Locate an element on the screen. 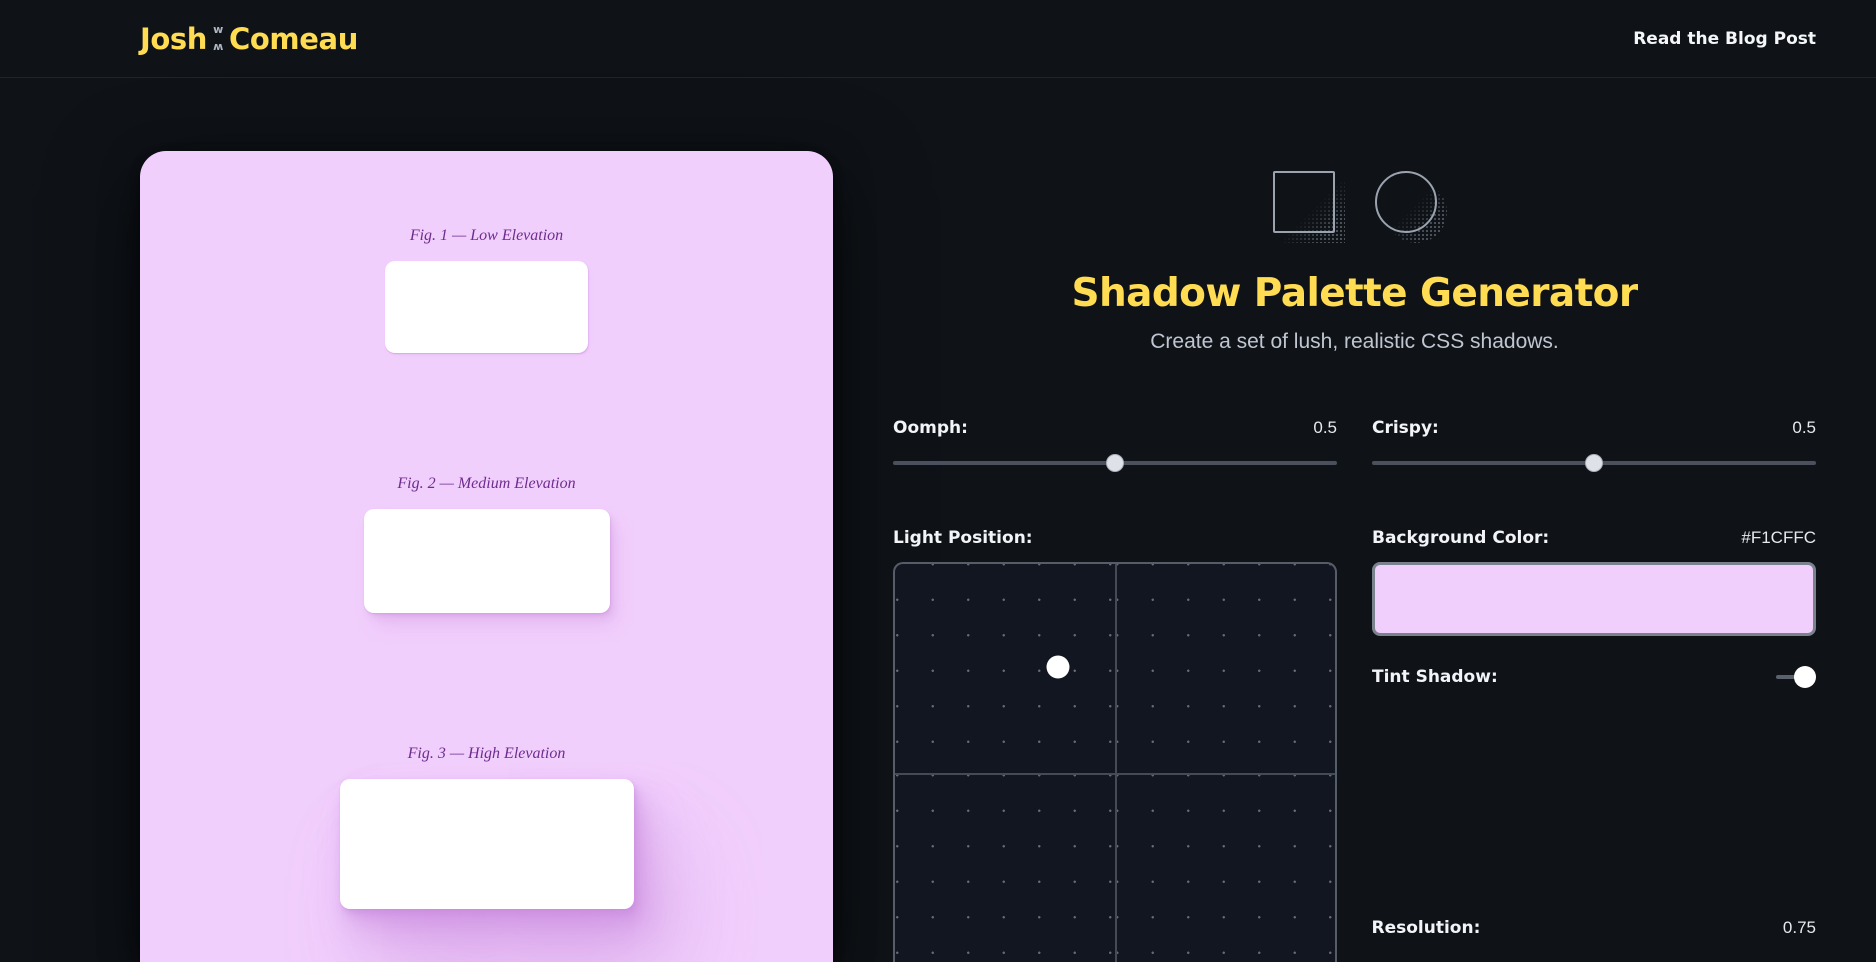 The height and width of the screenshot is (962, 1876). crispy-slider-thumb is located at coordinates (1594, 463).